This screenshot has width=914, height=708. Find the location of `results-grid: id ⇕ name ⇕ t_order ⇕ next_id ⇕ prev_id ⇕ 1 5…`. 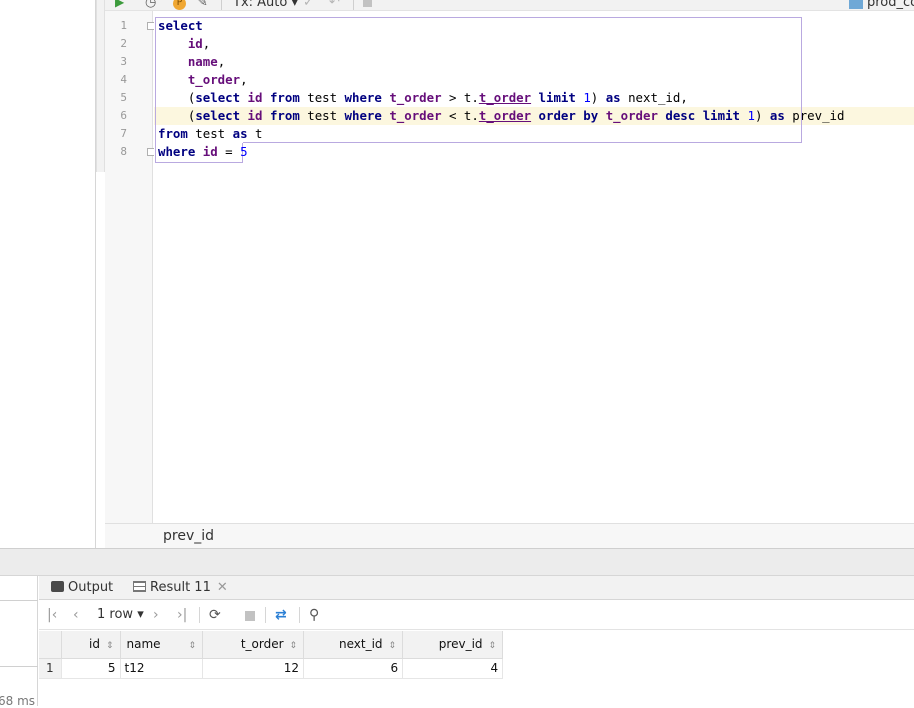

results-grid: id ⇕ name ⇕ t_order ⇕ next_id ⇕ prev_id ⇕ 1 5… is located at coordinates (271, 655).